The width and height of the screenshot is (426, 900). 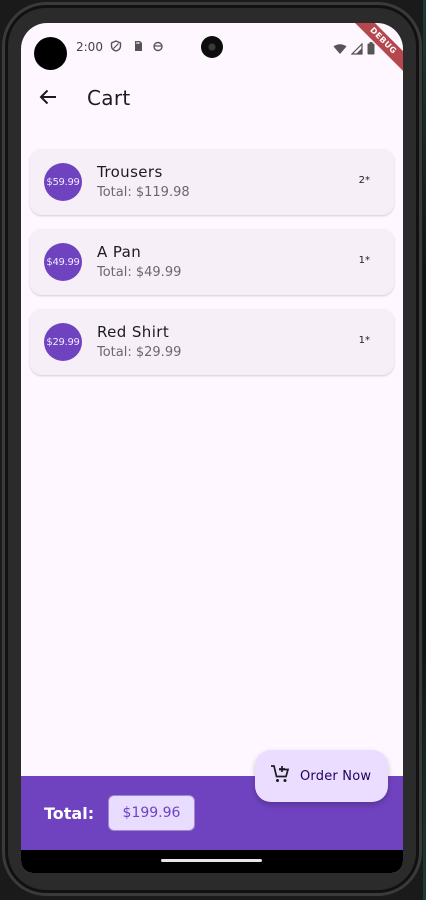 I want to click on item-total: Total: $119.98, so click(x=143, y=192).